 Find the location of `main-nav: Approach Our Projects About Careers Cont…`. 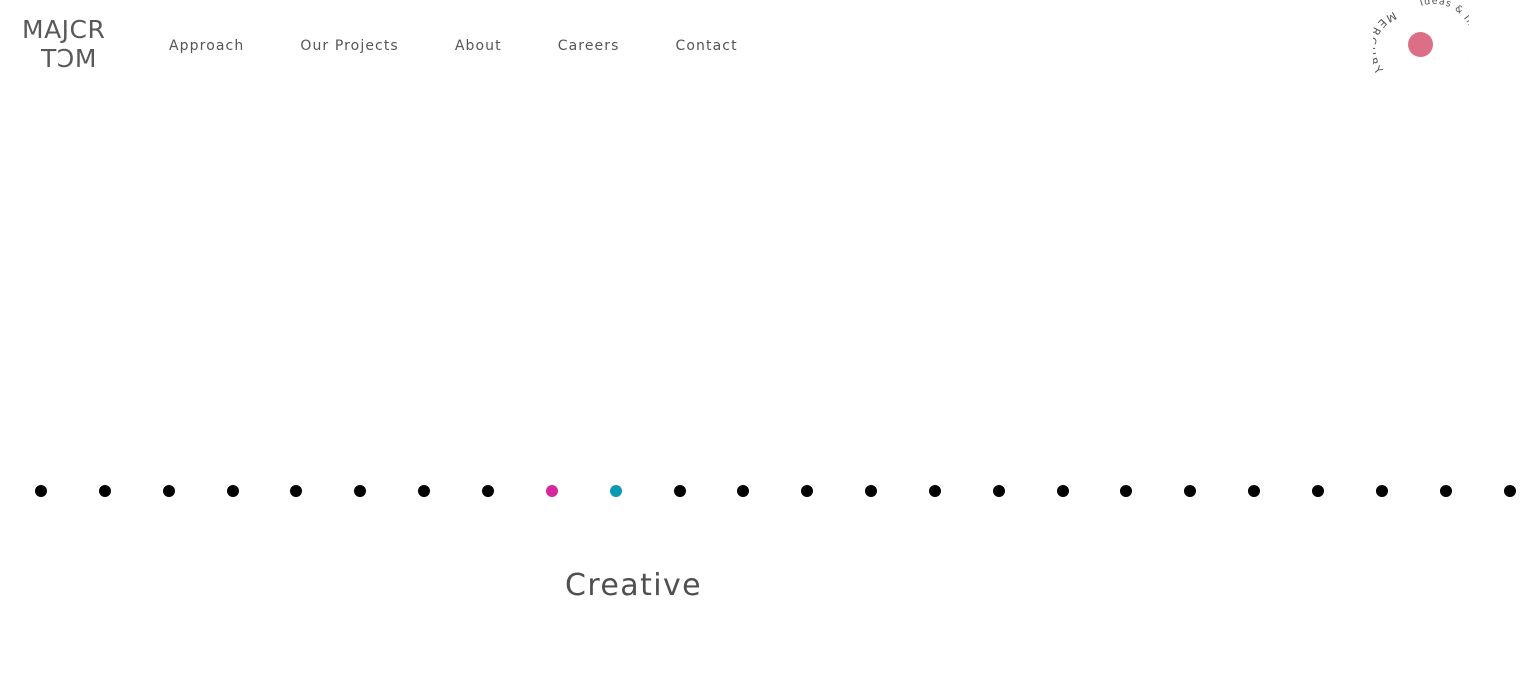

main-nav: Approach Our Projects About Careers Cont… is located at coordinates (453, 46).